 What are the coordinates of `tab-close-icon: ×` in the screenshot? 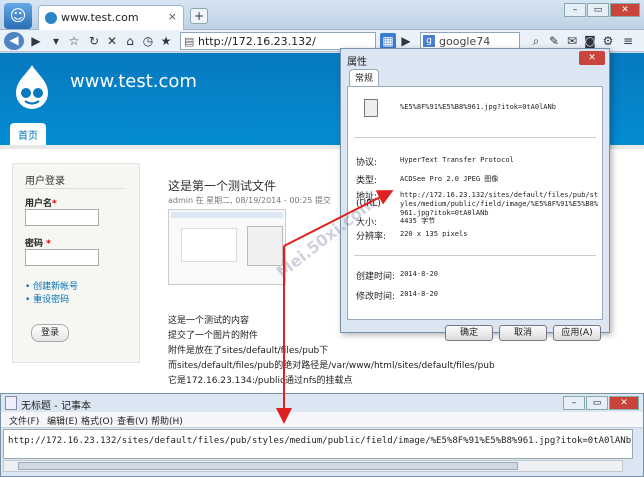 It's located at (172, 16).